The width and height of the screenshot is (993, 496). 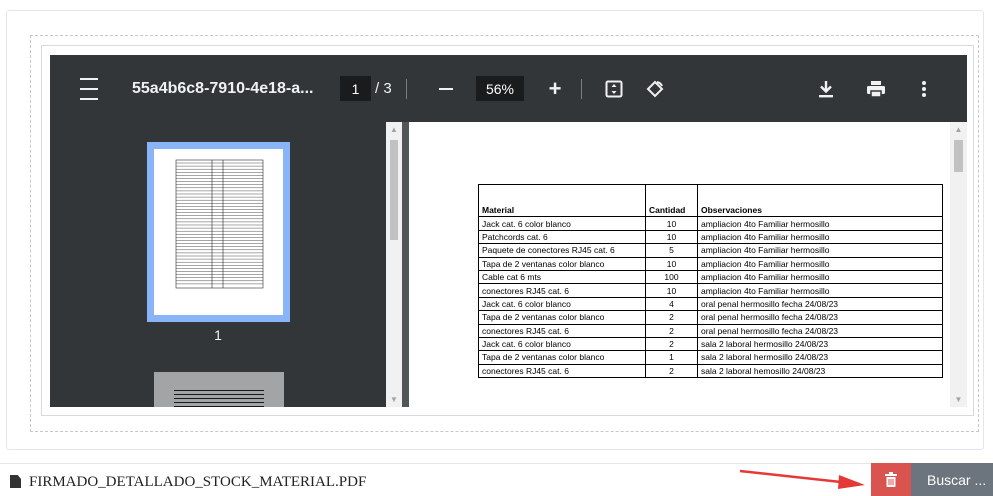 What do you see at coordinates (820, 371) in the screenshot?
I see `cell-observaciones: sala 2 laboral hemosillo 24/08/23` at bounding box center [820, 371].